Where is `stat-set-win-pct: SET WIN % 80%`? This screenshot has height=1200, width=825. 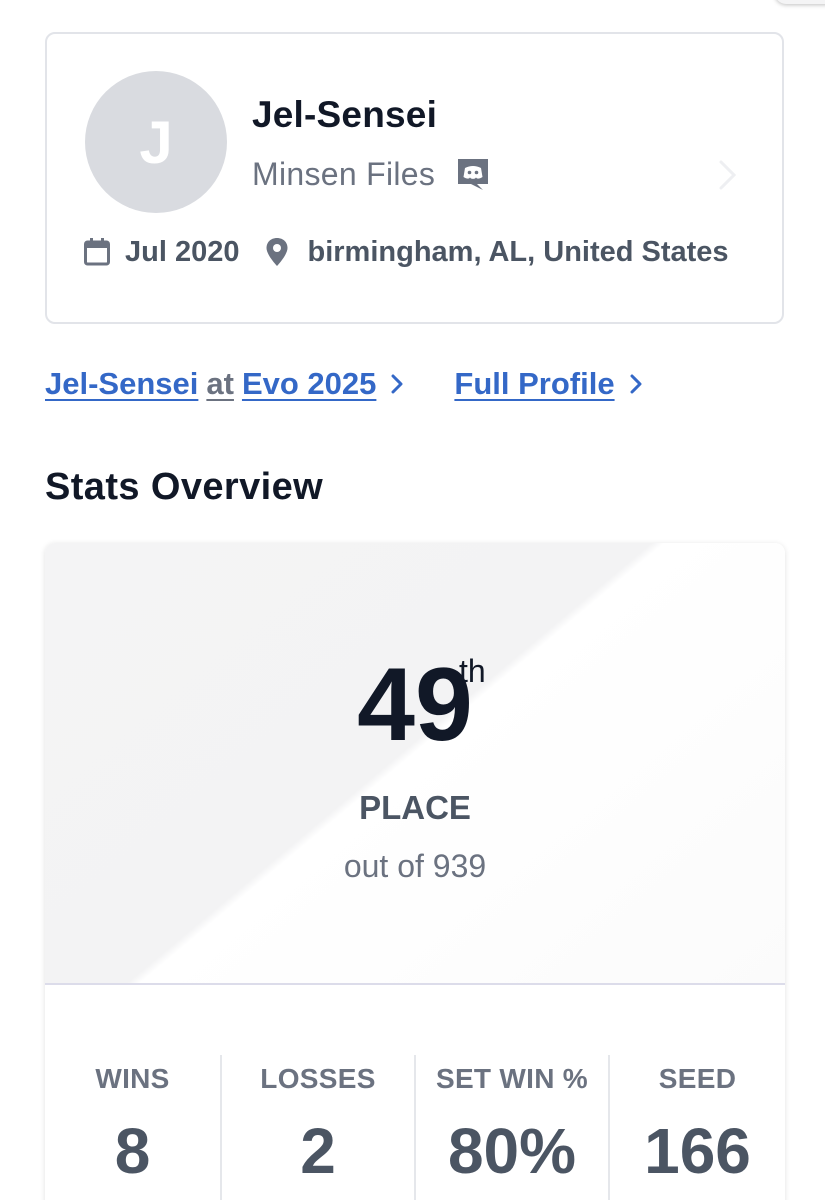 stat-set-win-pct: SET WIN % 80% is located at coordinates (513, 1127).